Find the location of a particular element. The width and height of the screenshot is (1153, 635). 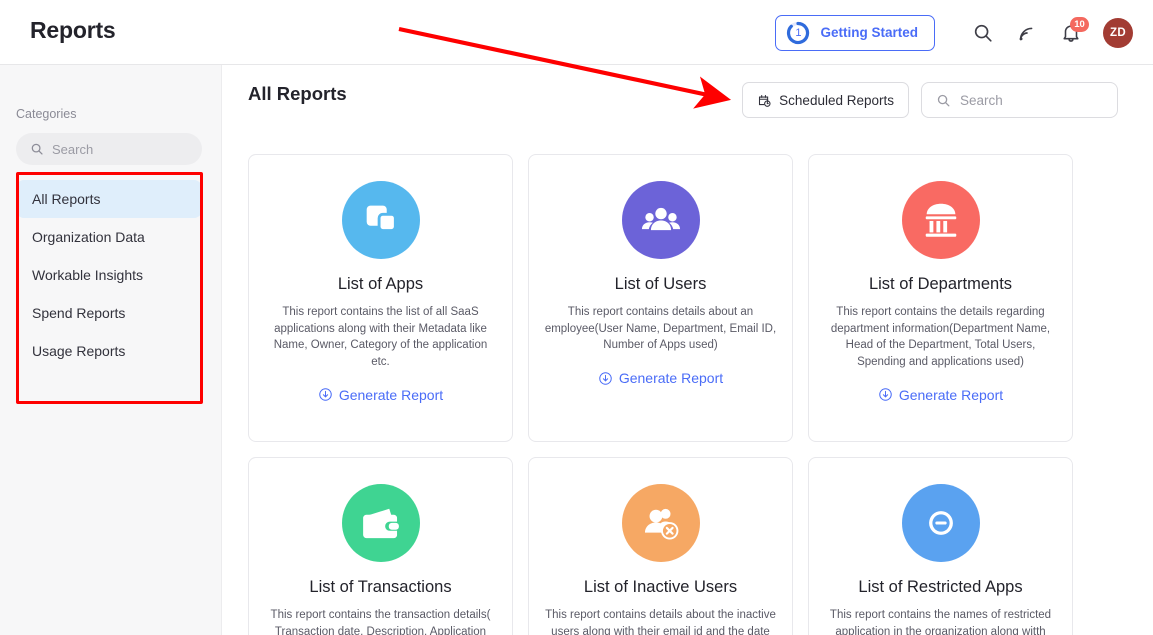

users-group-icon is located at coordinates (660, 220).